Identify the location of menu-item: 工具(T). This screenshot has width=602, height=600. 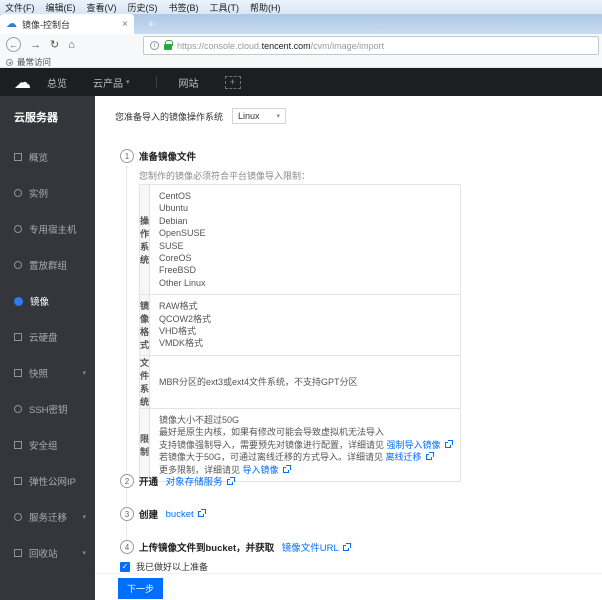
(225, 7).